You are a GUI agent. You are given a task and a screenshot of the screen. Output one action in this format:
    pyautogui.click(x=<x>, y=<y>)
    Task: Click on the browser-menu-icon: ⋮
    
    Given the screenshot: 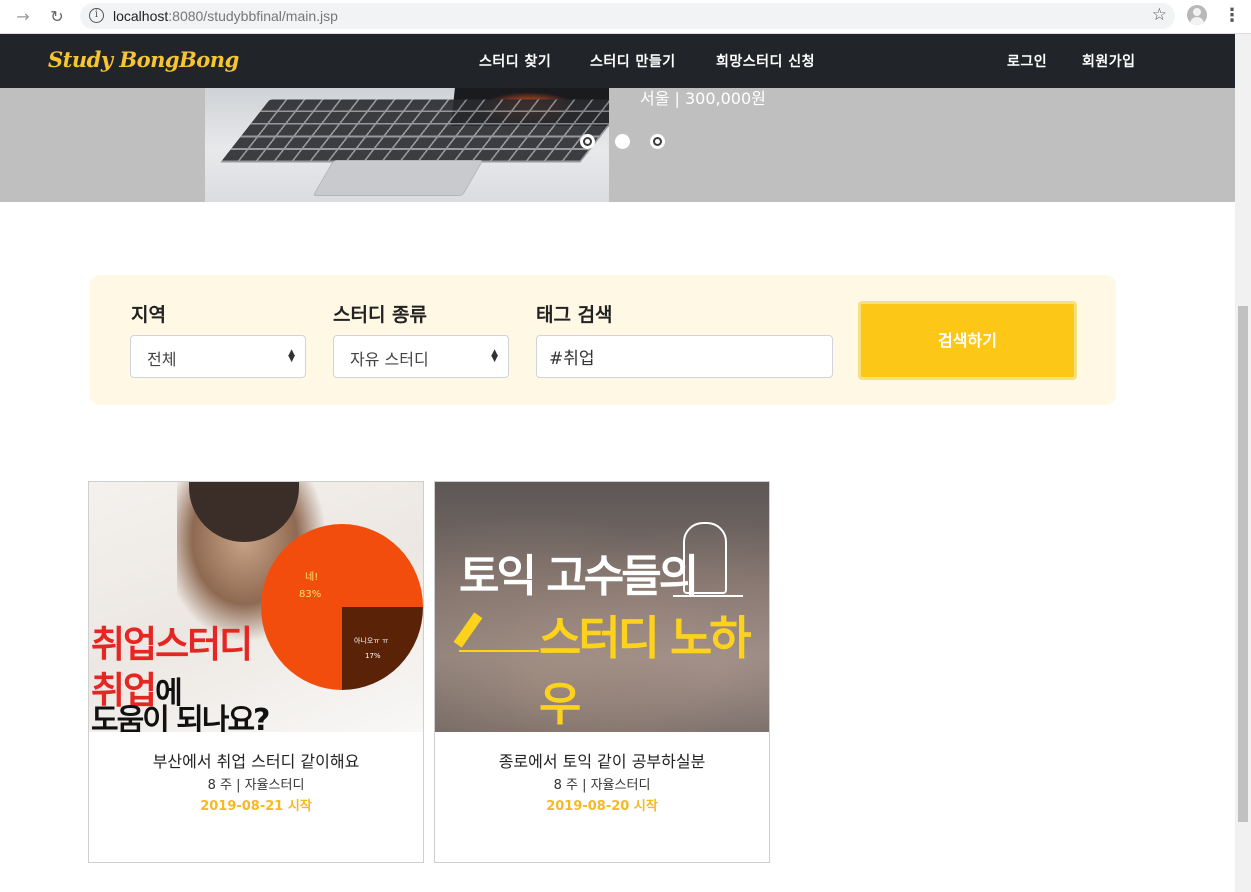 What is the action you would take?
    pyautogui.click(x=1232, y=16)
    